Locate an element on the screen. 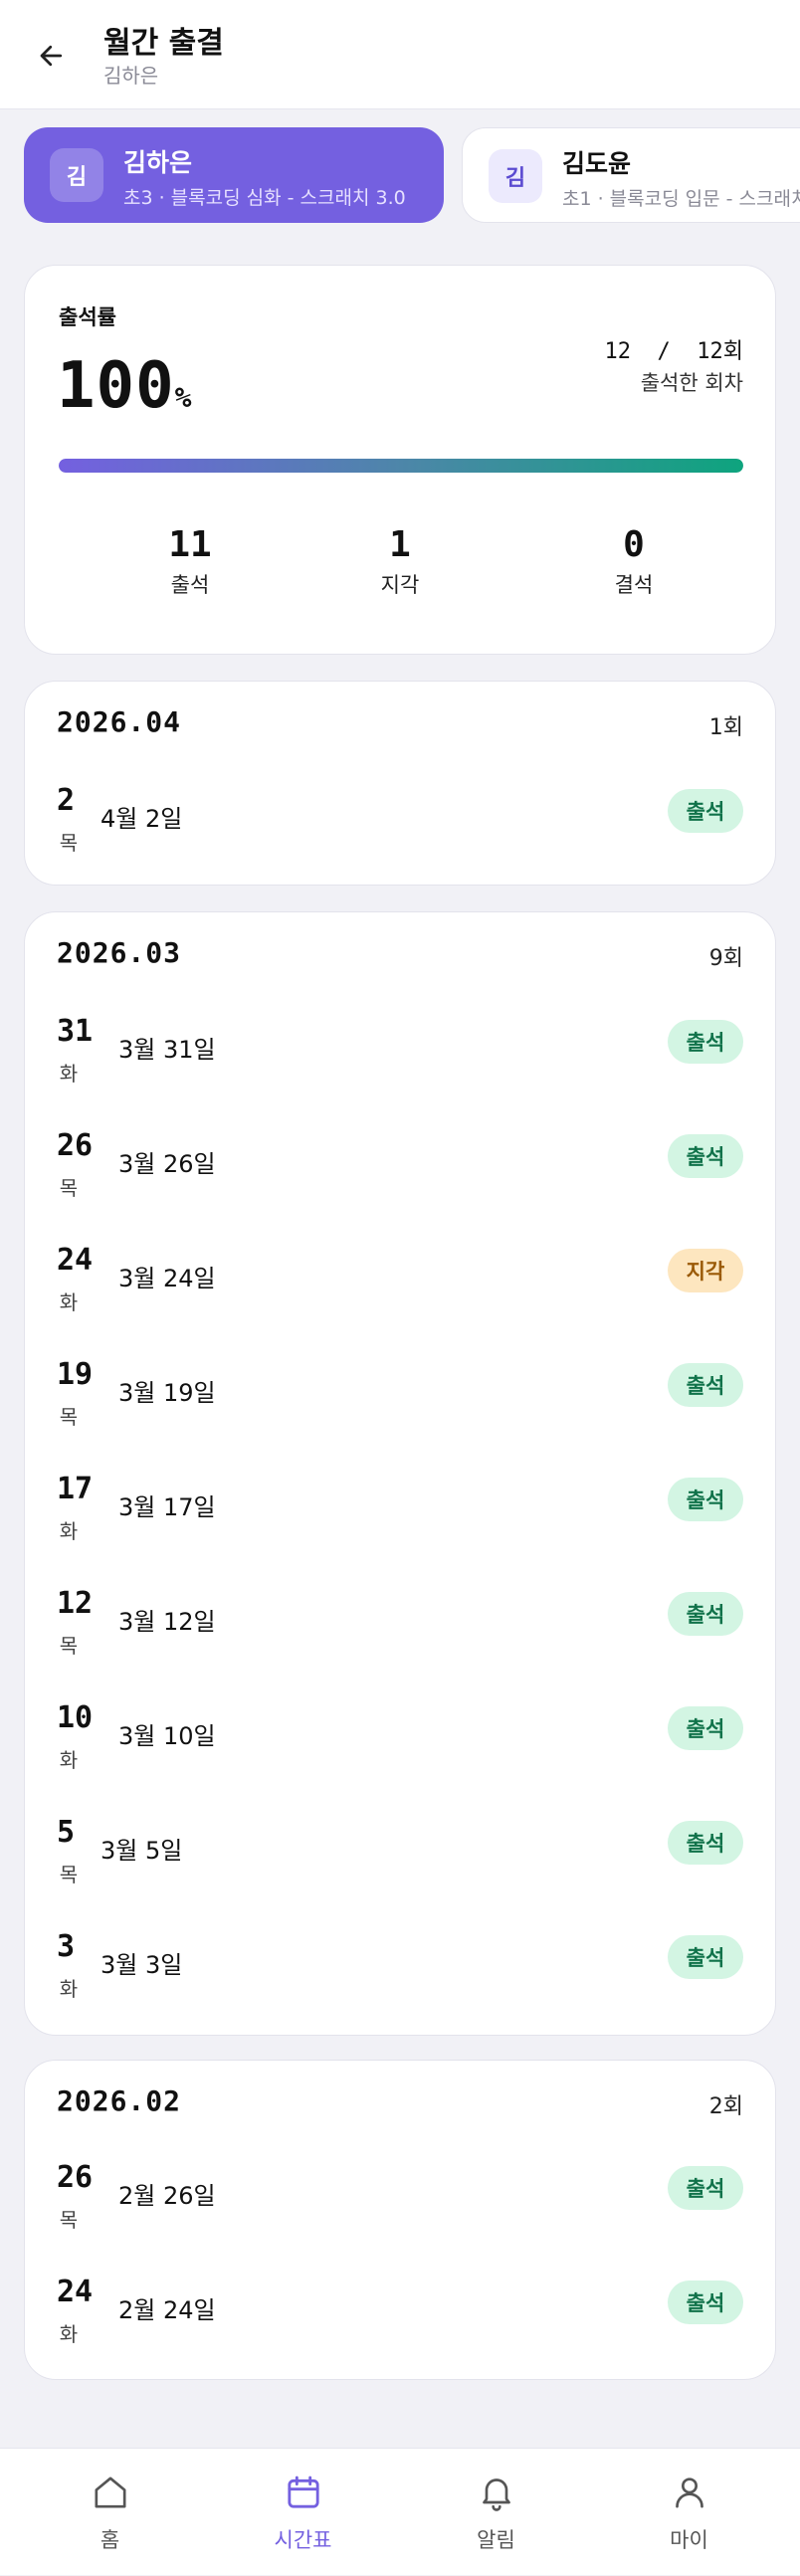 The height and width of the screenshot is (2576, 800). stat-label: 지각 is located at coordinates (400, 585).